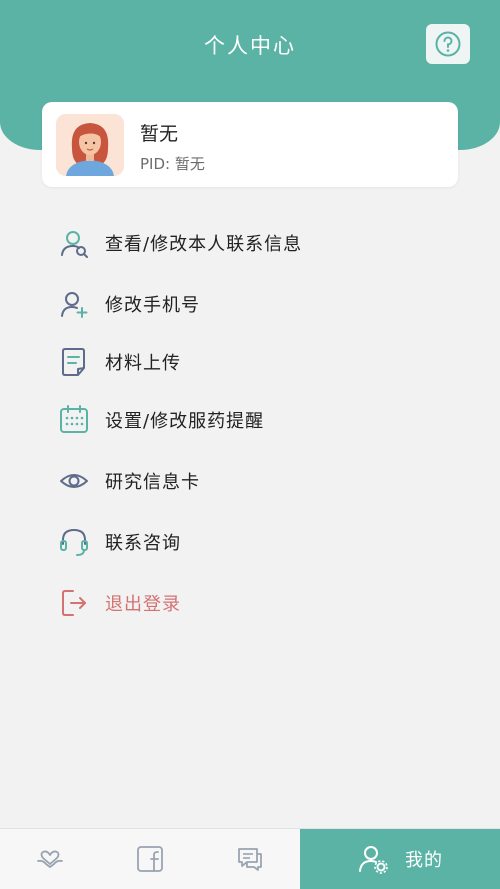  I want to click on menu-item-label: 设置/修改服药提醒, so click(185, 421).